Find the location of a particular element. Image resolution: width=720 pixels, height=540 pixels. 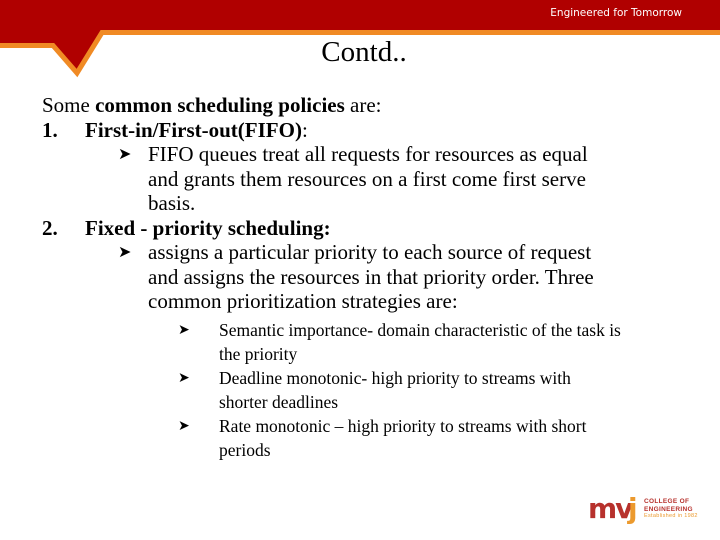

sub-bullet-line: shorter deadlines is located at coordinates (279, 401).